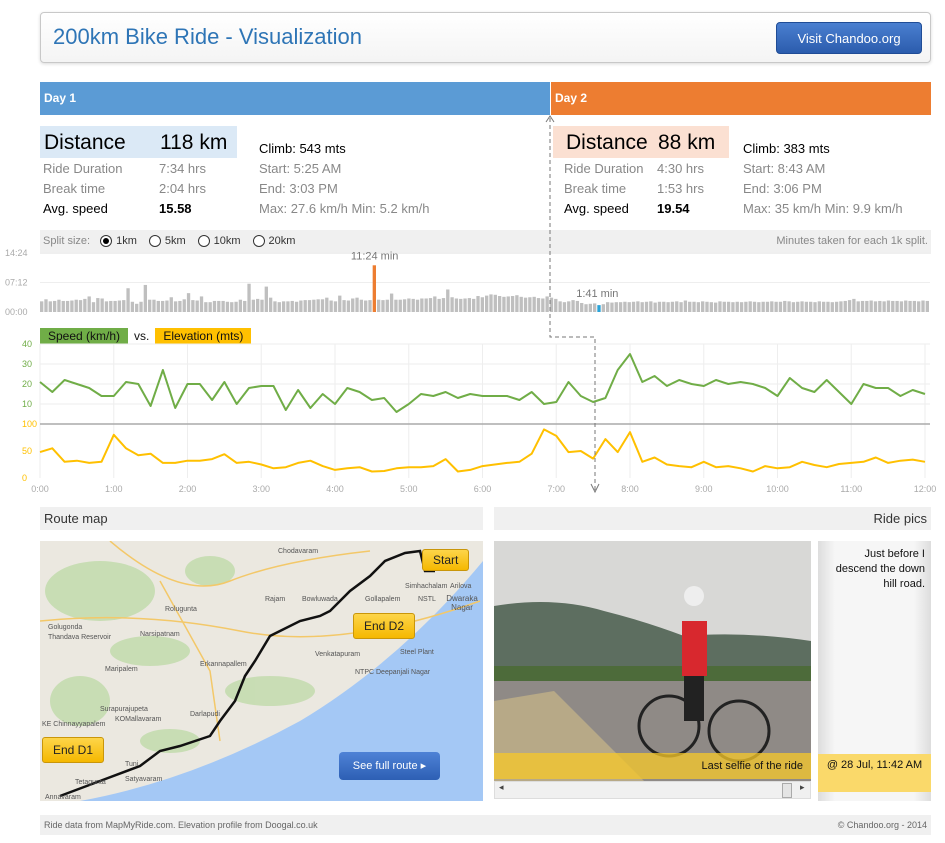  I want to click on caret-right-icon: ▸, so click(423, 766).